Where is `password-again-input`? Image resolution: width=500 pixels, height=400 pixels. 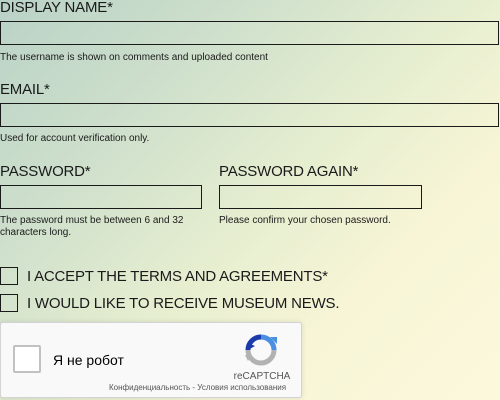
password-again-input is located at coordinates (320, 197).